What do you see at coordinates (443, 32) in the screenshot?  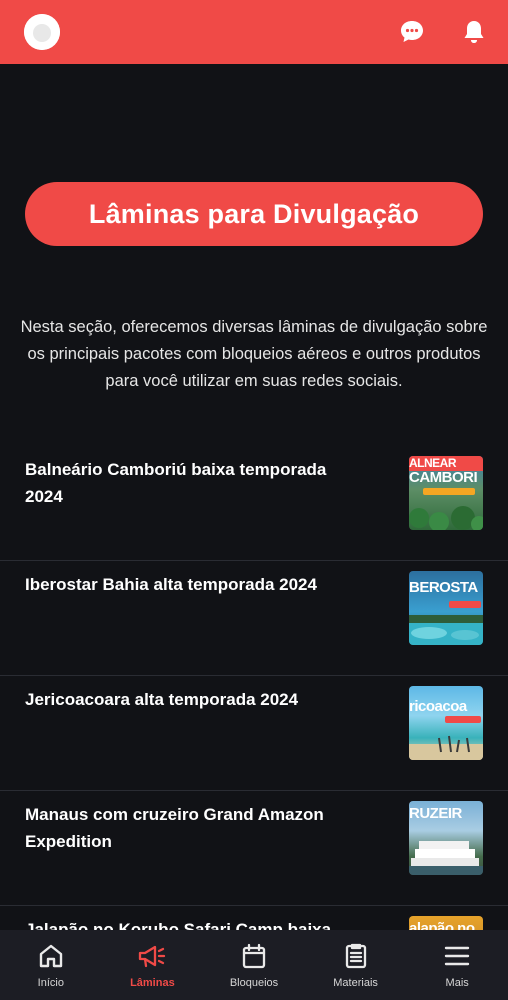 I see `header-actions` at bounding box center [443, 32].